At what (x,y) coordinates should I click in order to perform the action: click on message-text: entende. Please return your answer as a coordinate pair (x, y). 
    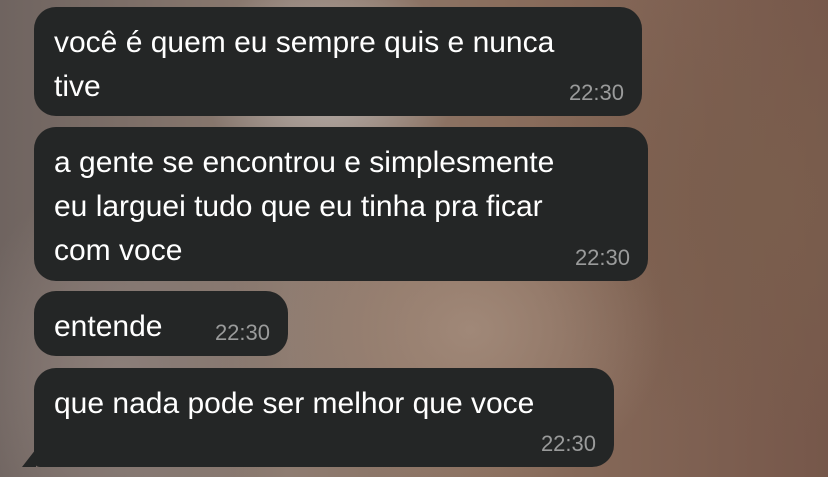
    Looking at the image, I should click on (108, 326).